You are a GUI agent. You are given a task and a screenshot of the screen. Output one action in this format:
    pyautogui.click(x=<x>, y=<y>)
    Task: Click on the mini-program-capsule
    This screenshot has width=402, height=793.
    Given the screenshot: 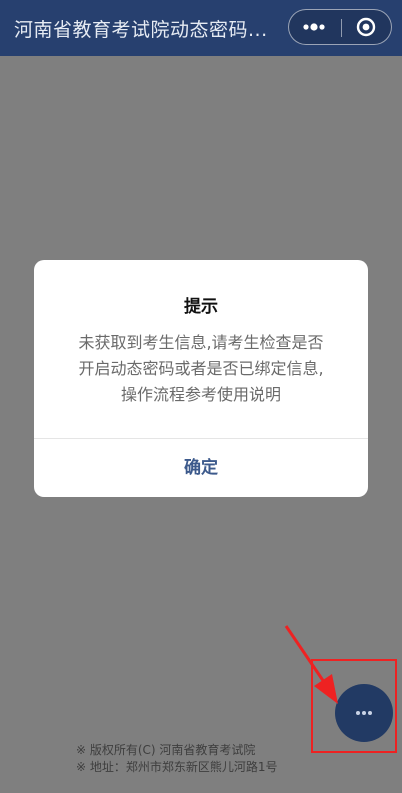 What is the action you would take?
    pyautogui.click(x=340, y=27)
    